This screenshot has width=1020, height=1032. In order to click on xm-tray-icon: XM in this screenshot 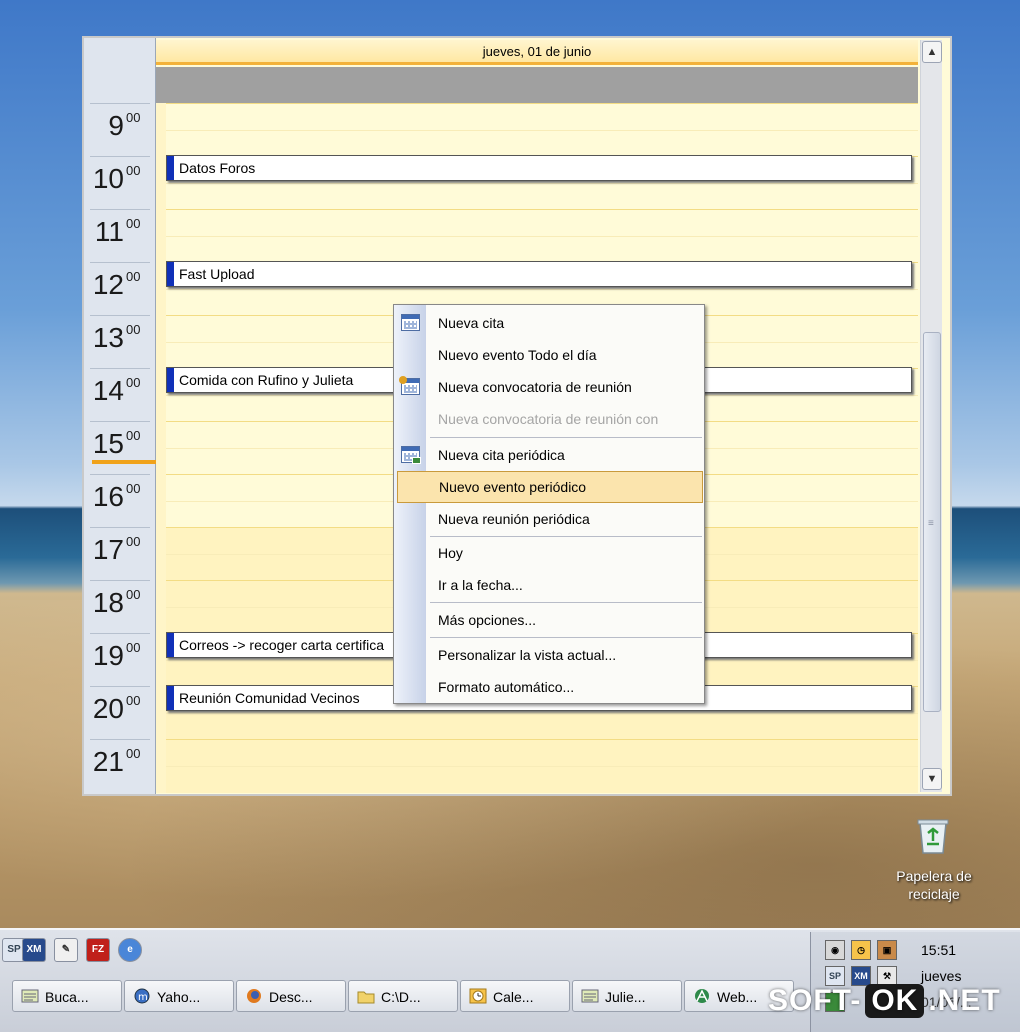, I will do `click(861, 976)`.